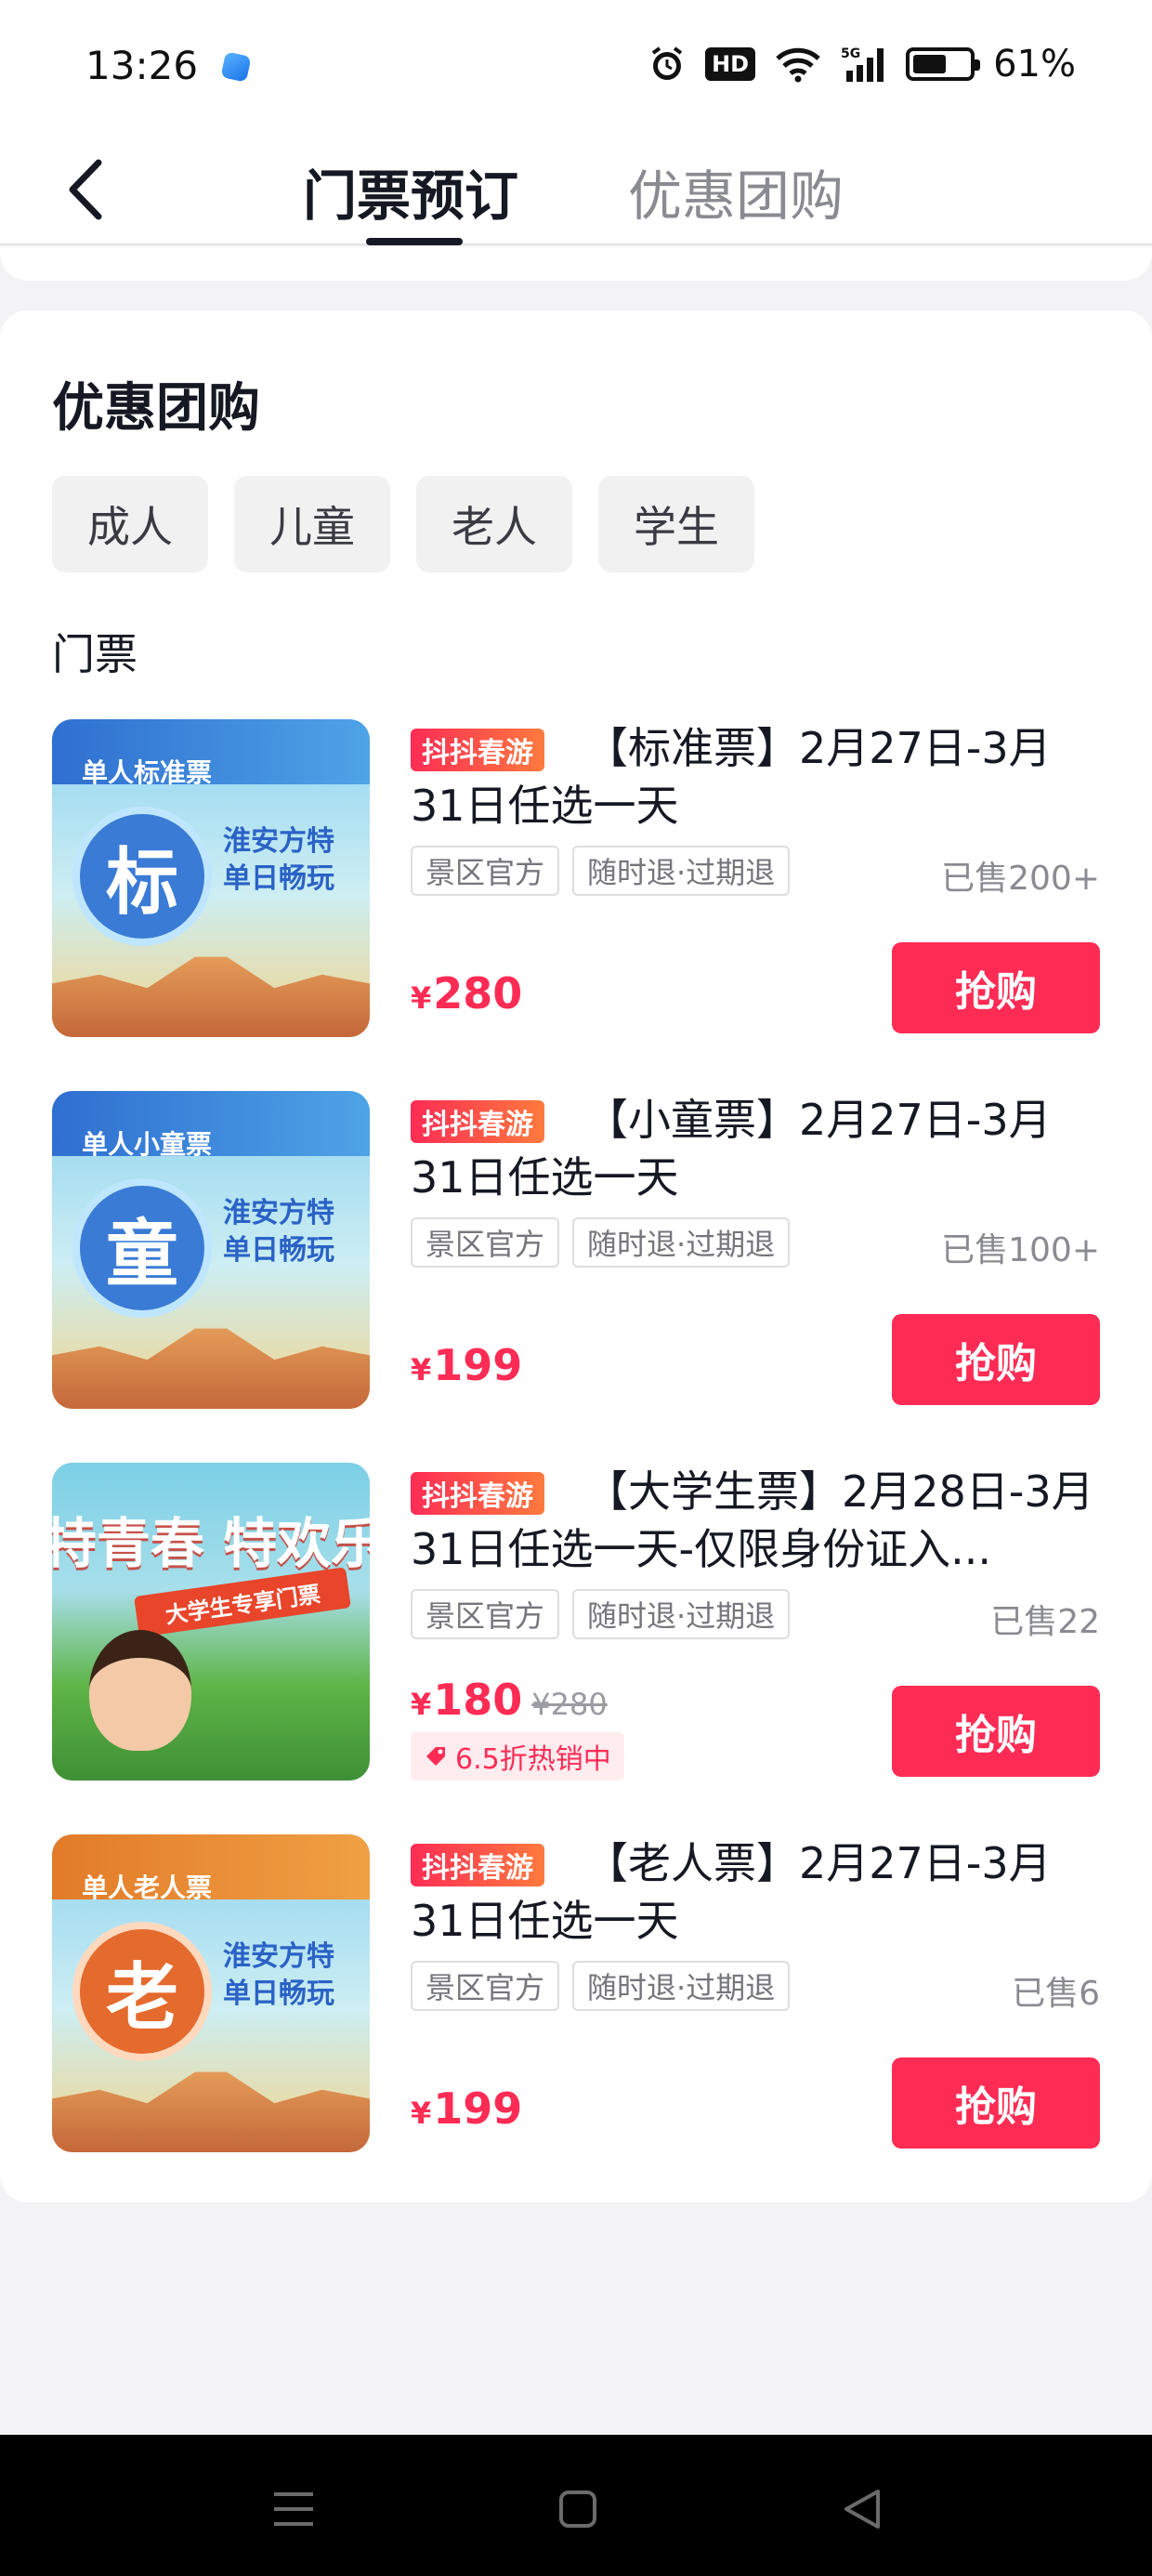 The width and height of the screenshot is (1152, 2576). What do you see at coordinates (576, 264) in the screenshot?
I see `previous-card-edge` at bounding box center [576, 264].